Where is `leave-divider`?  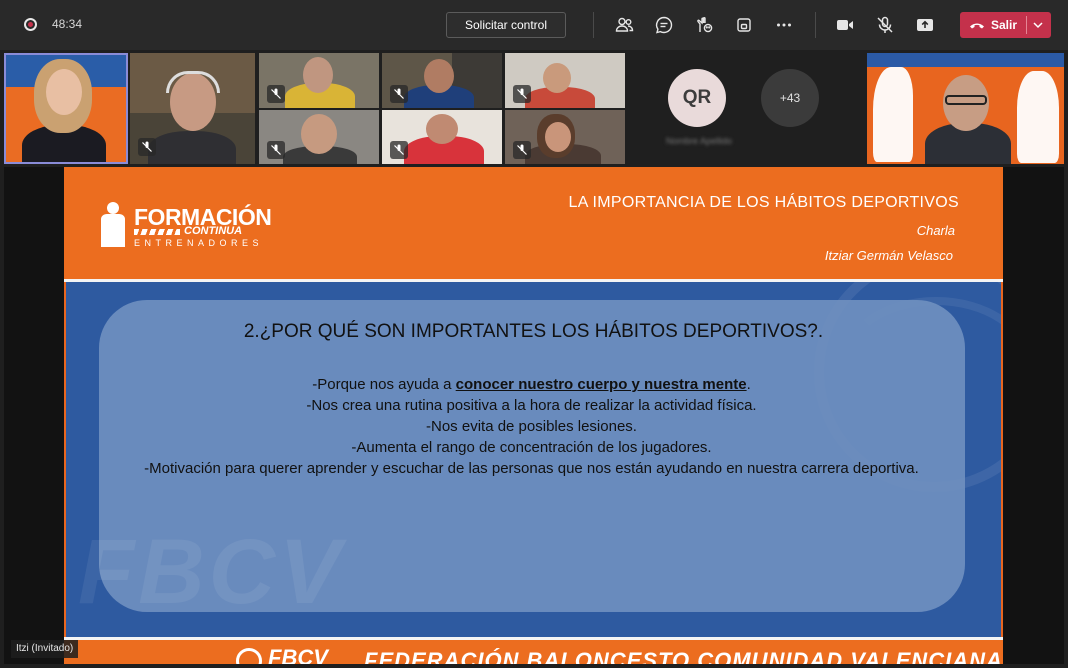 leave-divider is located at coordinates (1026, 25).